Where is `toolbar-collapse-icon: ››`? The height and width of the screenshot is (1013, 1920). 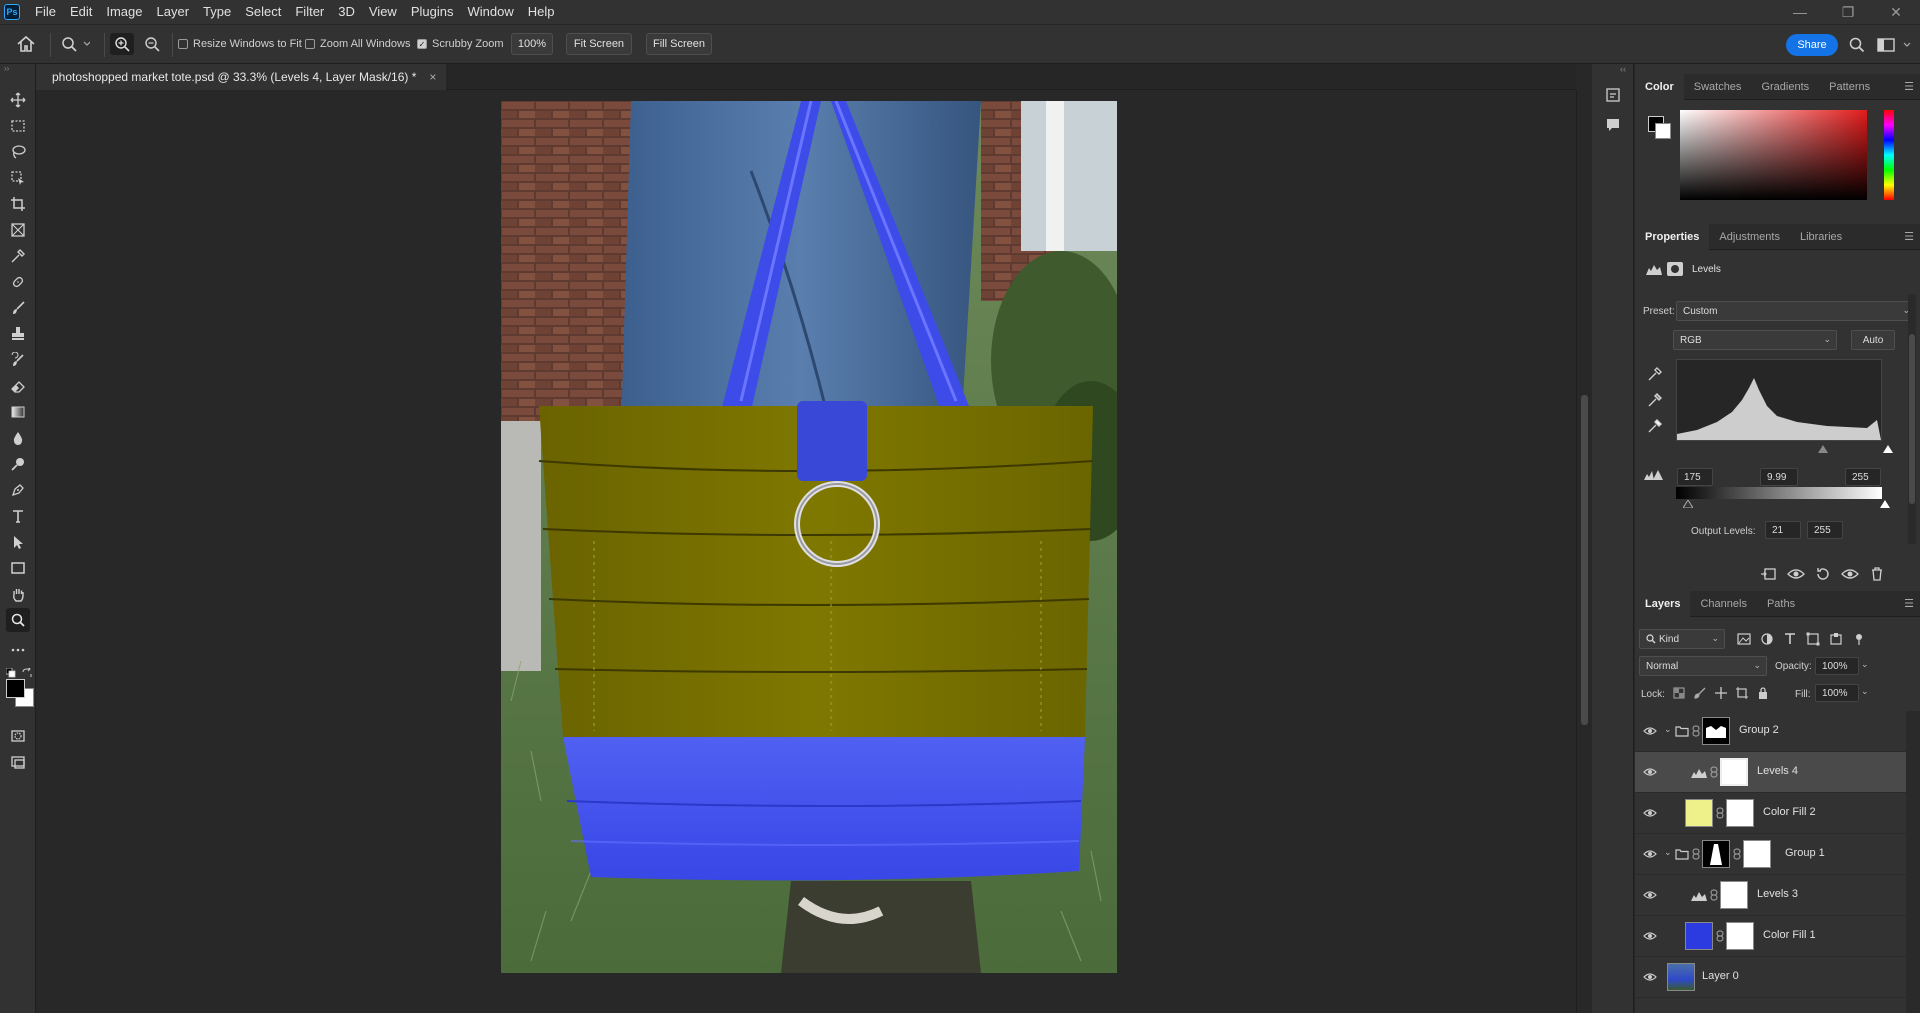 toolbar-collapse-icon: ›› is located at coordinates (18, 68).